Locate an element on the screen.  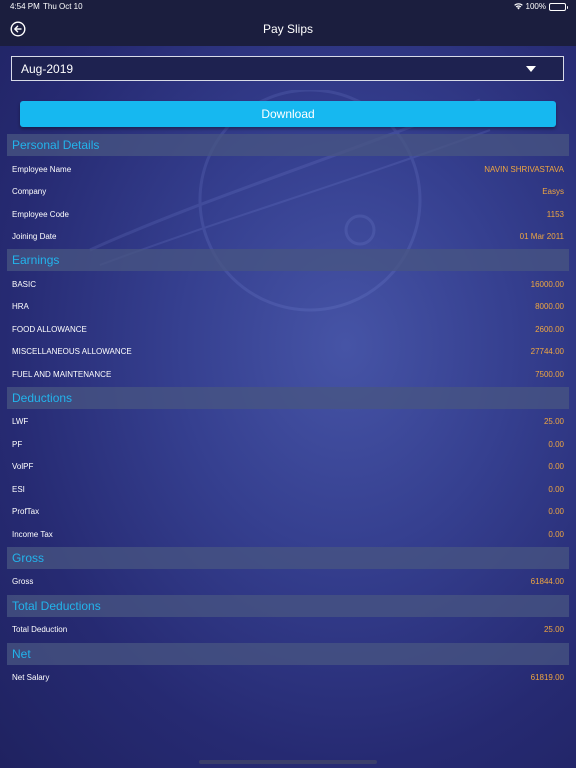
battery-icon is located at coordinates (558, 6).